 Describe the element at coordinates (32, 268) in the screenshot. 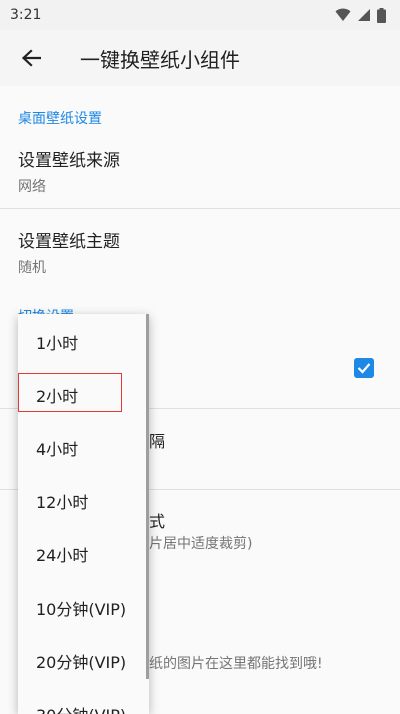

I see `pref-summary: 随机` at that location.